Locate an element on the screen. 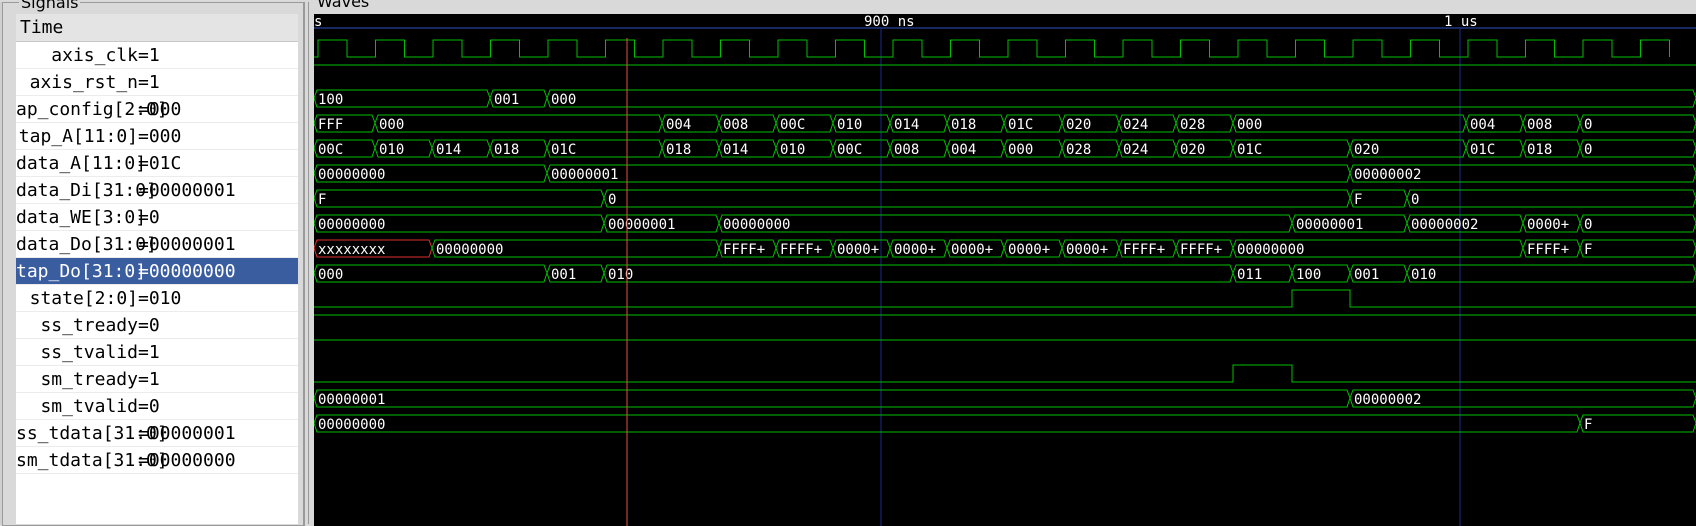 The width and height of the screenshot is (1696, 526). data-do-value: 00000002 is located at coordinates (1444, 225).